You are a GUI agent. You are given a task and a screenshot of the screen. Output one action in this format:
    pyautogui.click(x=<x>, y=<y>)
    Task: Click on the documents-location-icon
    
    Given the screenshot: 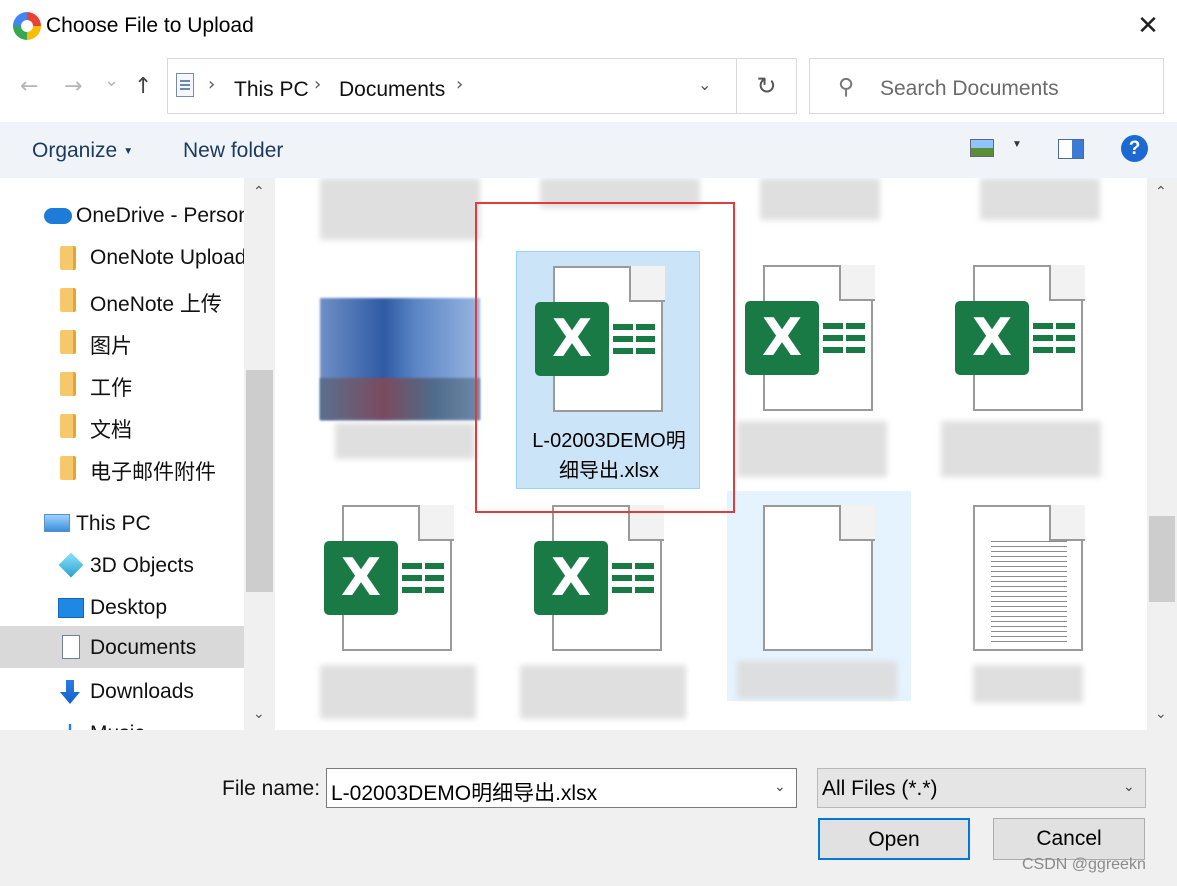 What is the action you would take?
    pyautogui.click(x=185, y=85)
    